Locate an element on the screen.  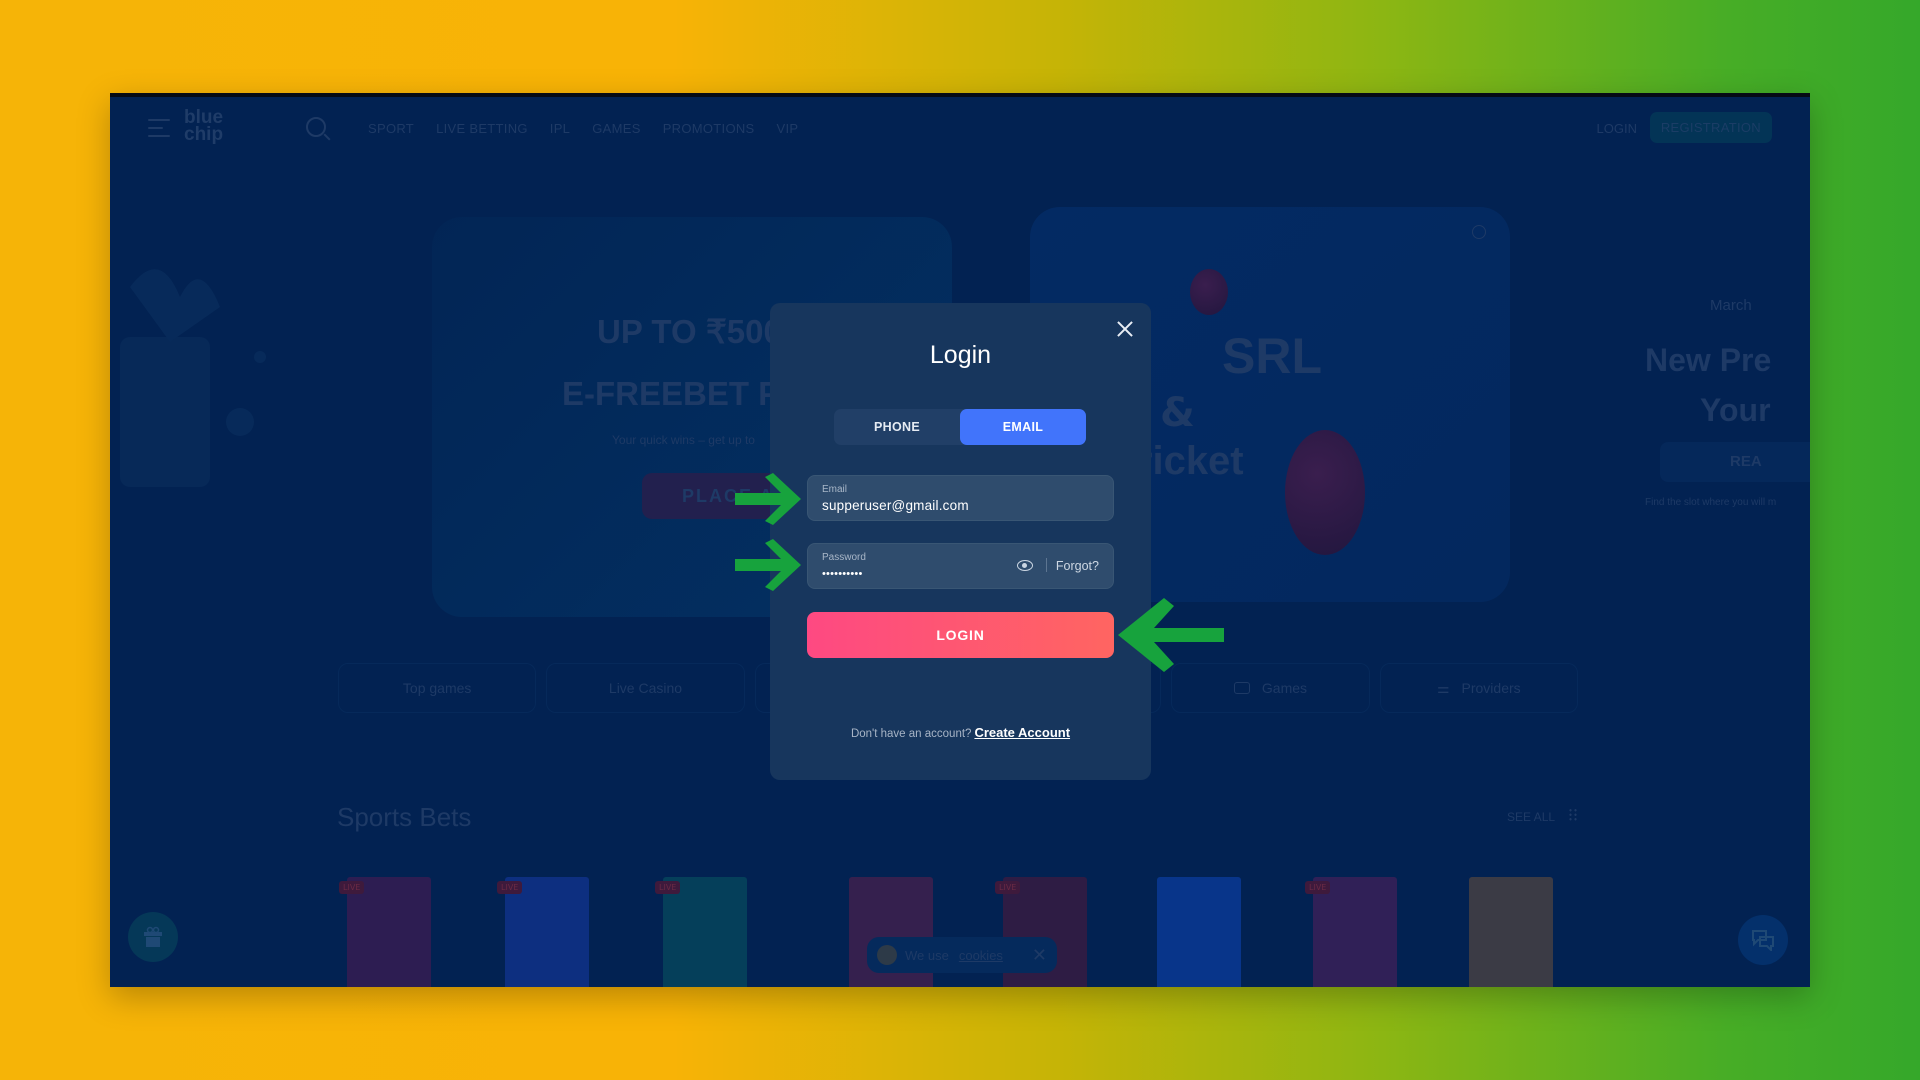
gamepad-icon is located at coordinates (1241, 688).